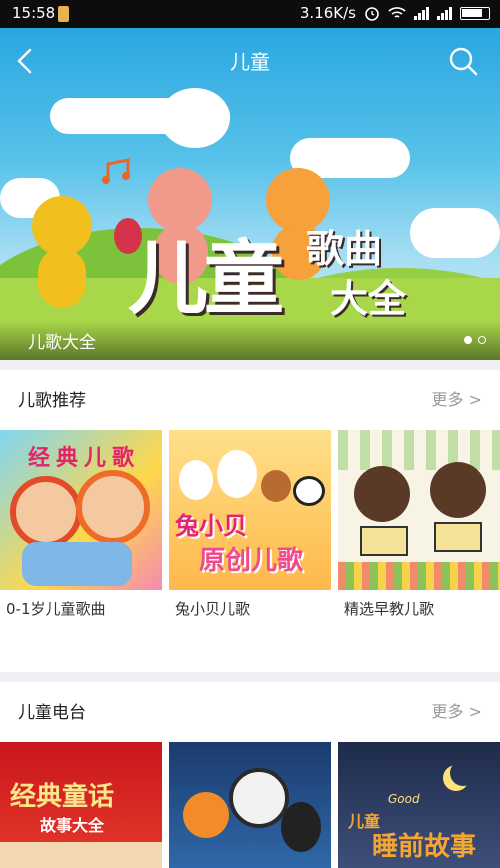  What do you see at coordinates (250, 711) in the screenshot?
I see `section-header-radio: 儿童电台 更多 >` at bounding box center [250, 711].